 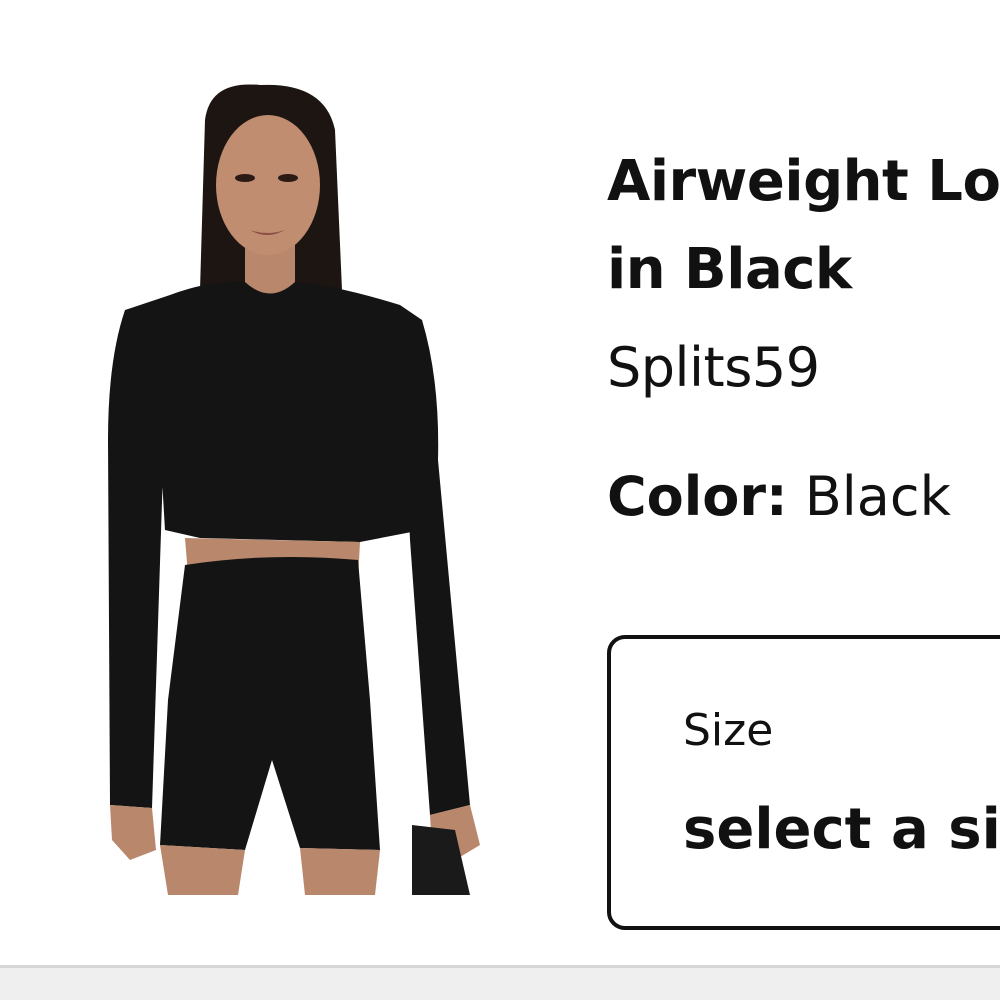 I want to click on brand-name: Splits59, so click(x=713, y=367).